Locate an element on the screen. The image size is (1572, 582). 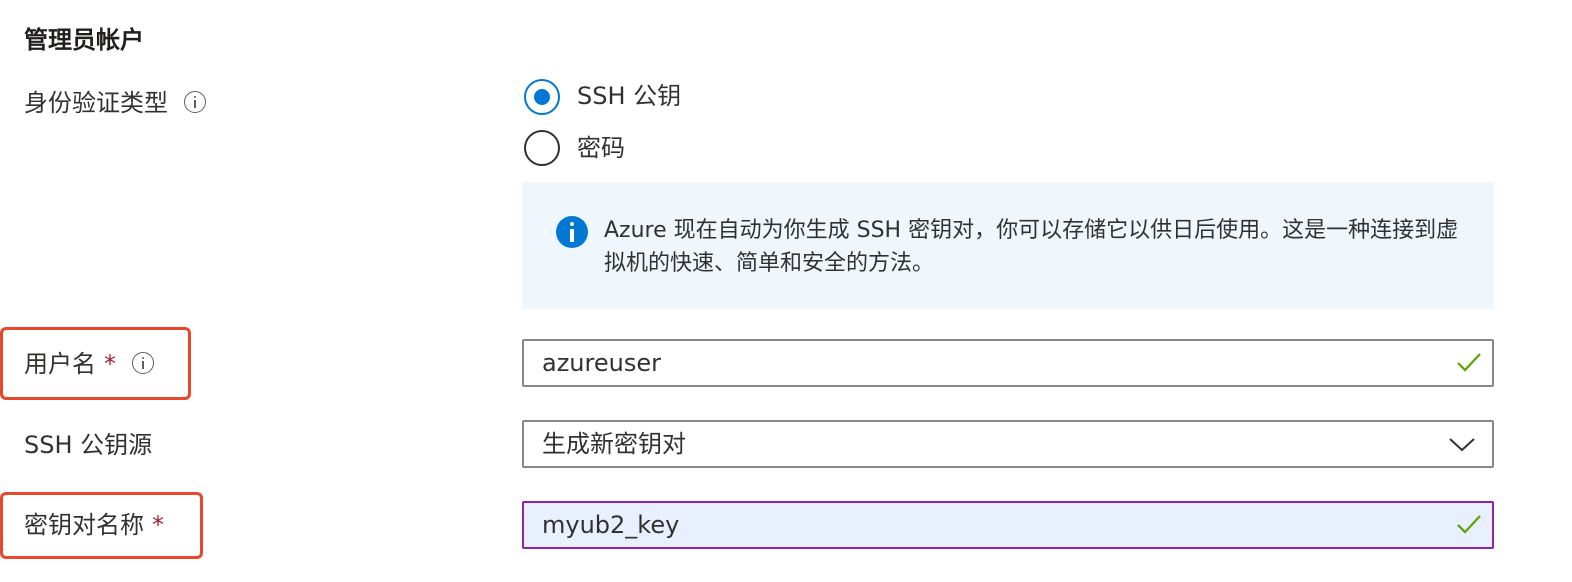
radio-ssh-public-key is located at coordinates (542, 97).